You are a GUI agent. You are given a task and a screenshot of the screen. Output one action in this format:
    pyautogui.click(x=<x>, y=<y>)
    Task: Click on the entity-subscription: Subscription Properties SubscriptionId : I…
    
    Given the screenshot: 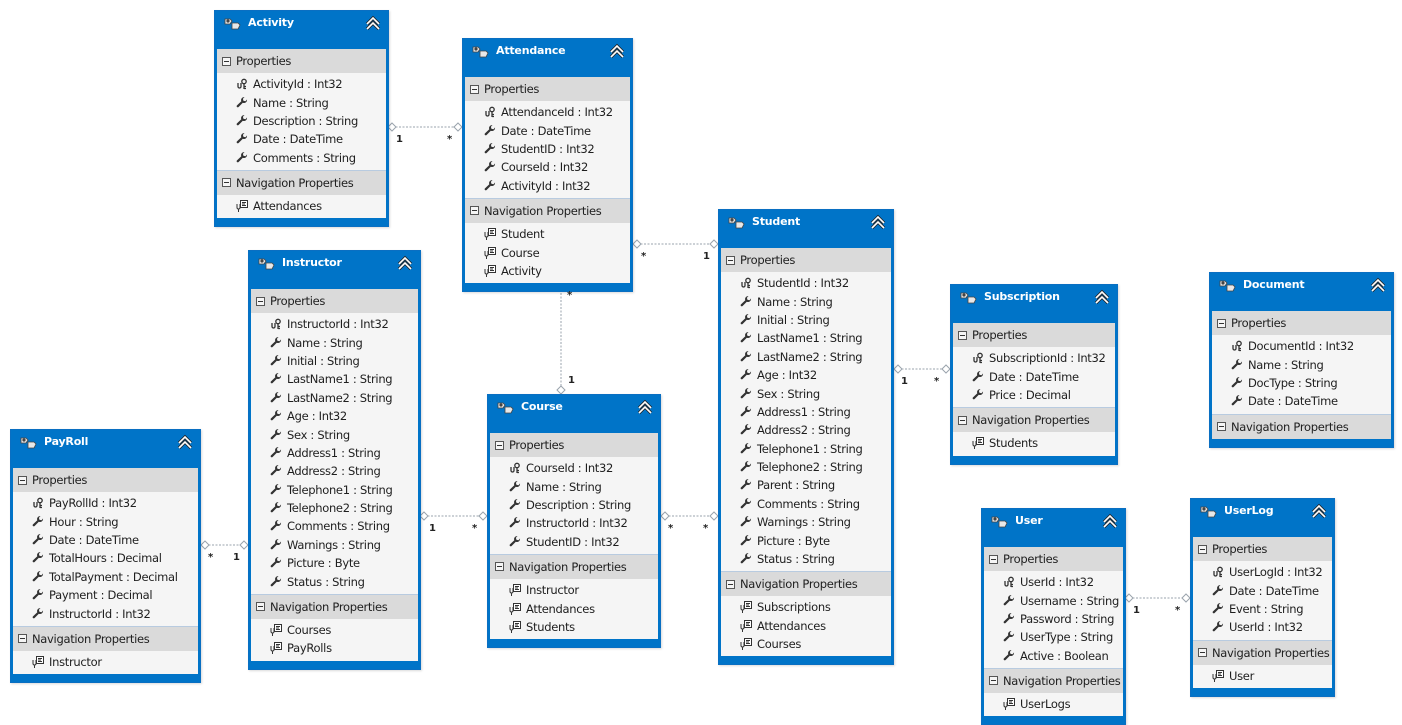 What is the action you would take?
    pyautogui.click(x=1034, y=374)
    